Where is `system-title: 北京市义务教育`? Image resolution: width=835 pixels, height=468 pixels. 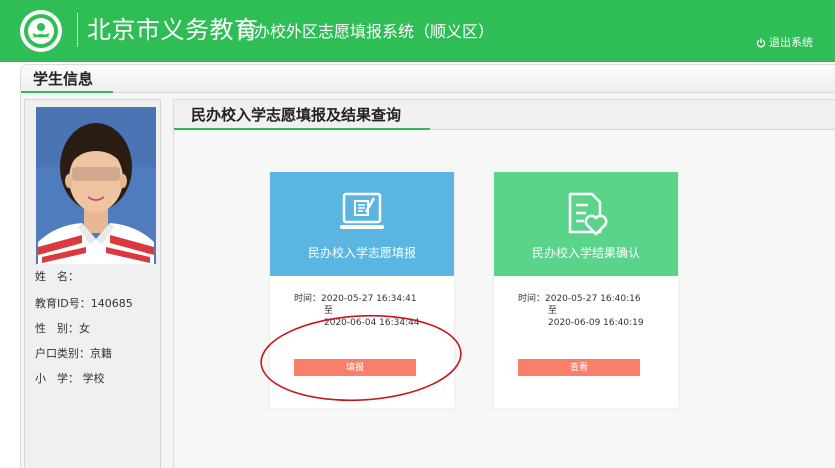 system-title: 北京市义务教育 is located at coordinates (173, 30).